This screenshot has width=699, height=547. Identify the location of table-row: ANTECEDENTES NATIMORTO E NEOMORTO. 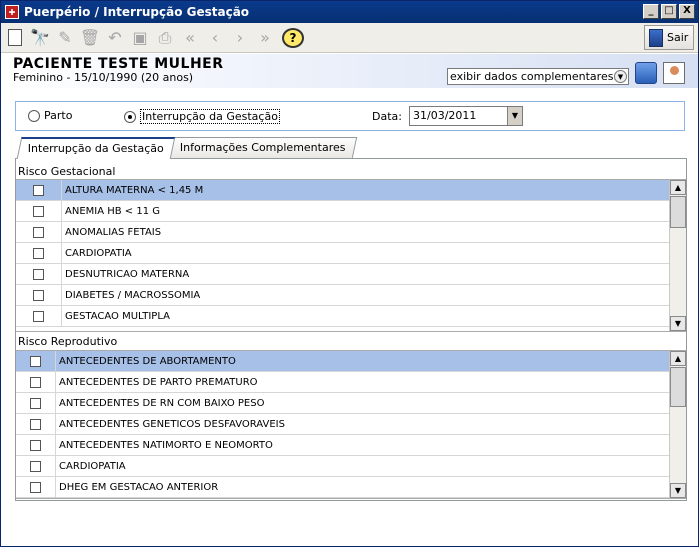
(351, 445).